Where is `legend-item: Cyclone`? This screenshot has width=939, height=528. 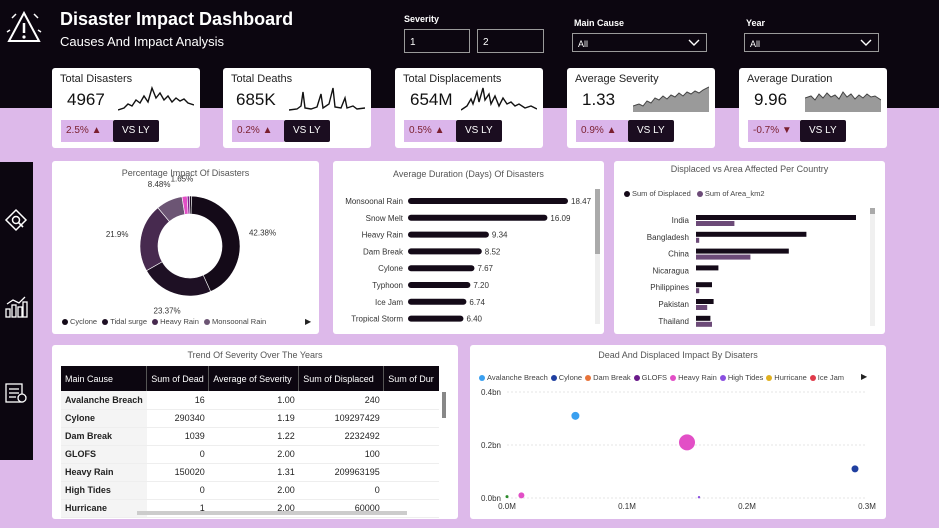
legend-item: Cyclone is located at coordinates (84, 321).